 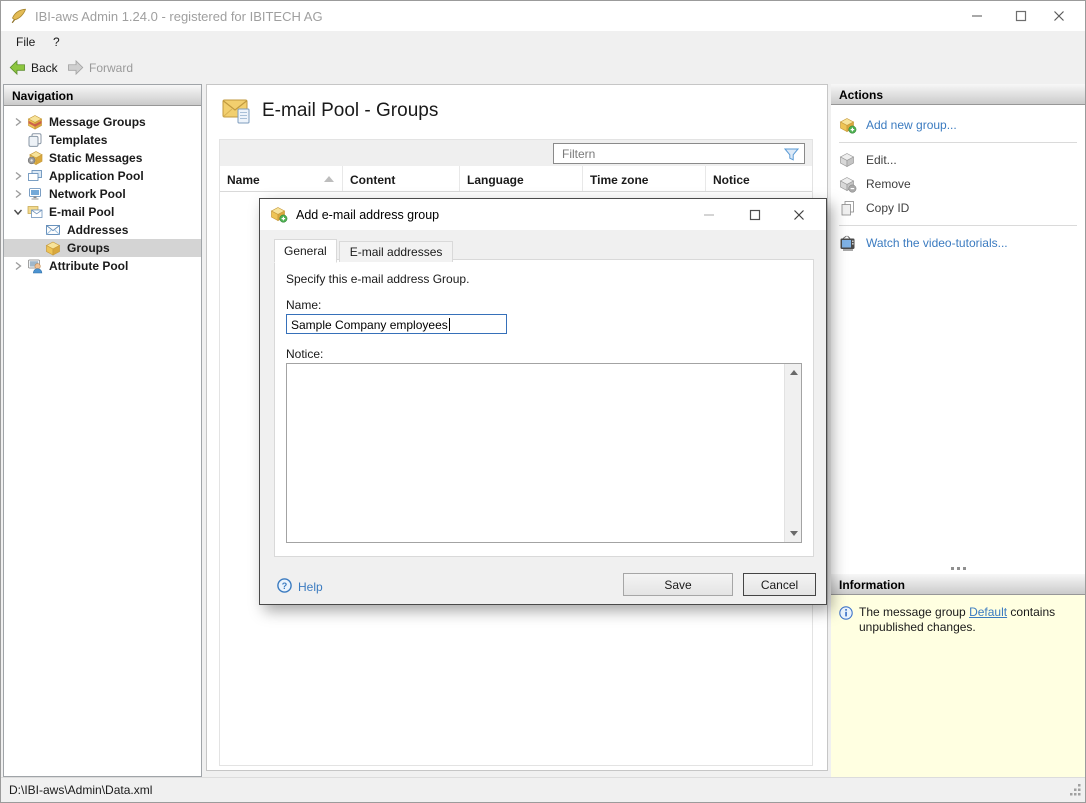 What do you see at coordinates (304, 305) in the screenshot?
I see `name-label: Name:` at bounding box center [304, 305].